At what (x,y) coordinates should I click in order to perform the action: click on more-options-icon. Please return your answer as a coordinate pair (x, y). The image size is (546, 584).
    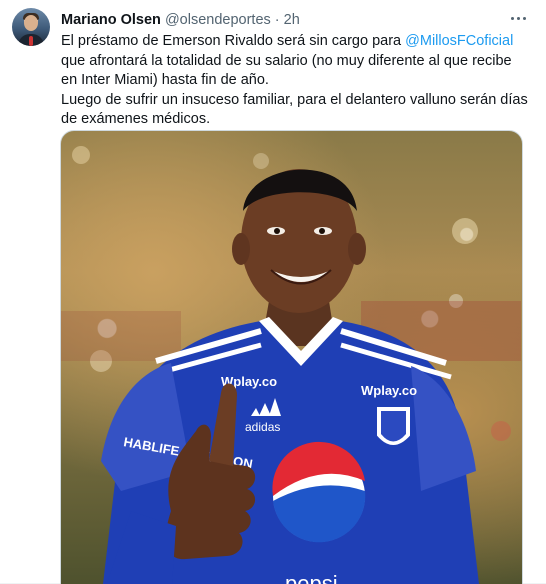
    Looking at the image, I should click on (518, 18).